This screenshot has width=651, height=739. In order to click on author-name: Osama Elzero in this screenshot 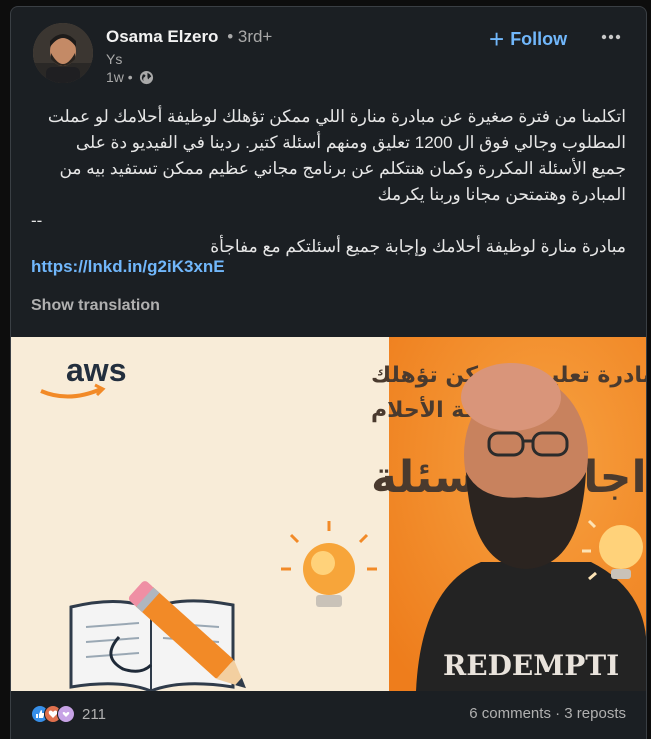, I will do `click(162, 36)`.